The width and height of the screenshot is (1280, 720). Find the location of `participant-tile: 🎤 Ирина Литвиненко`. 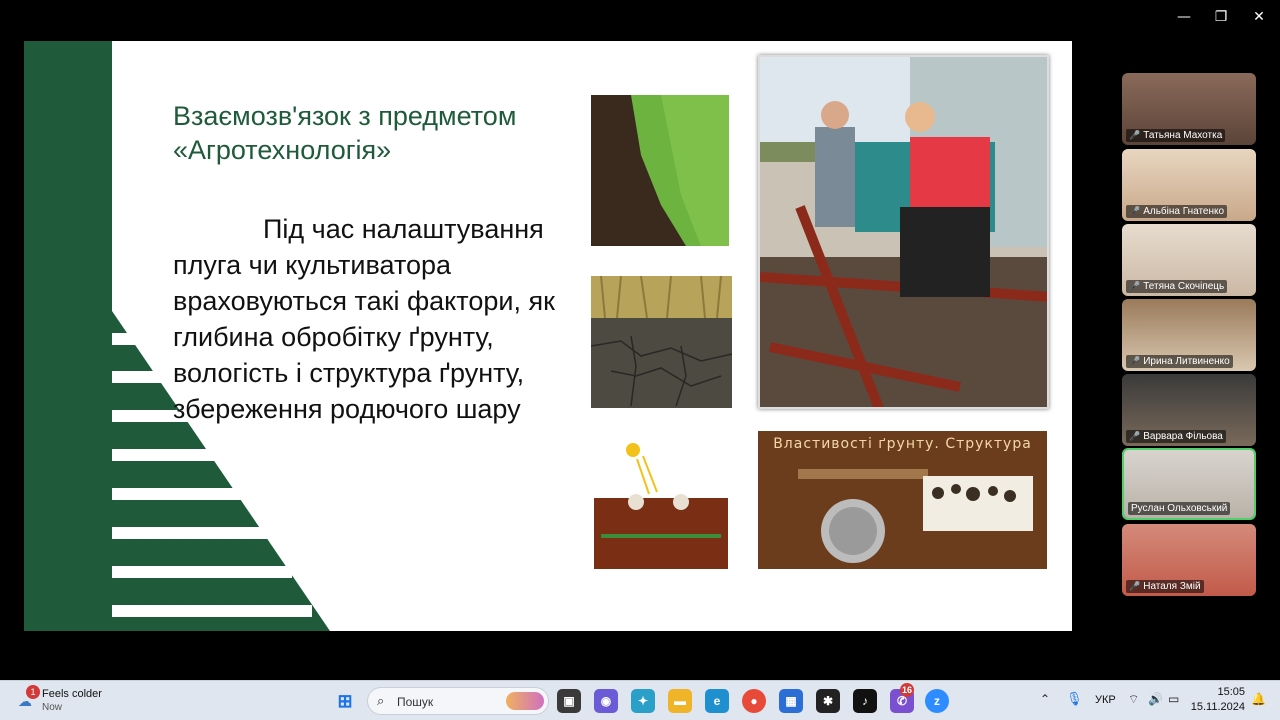

participant-tile: 🎤 Ирина Литвиненко is located at coordinates (1189, 335).